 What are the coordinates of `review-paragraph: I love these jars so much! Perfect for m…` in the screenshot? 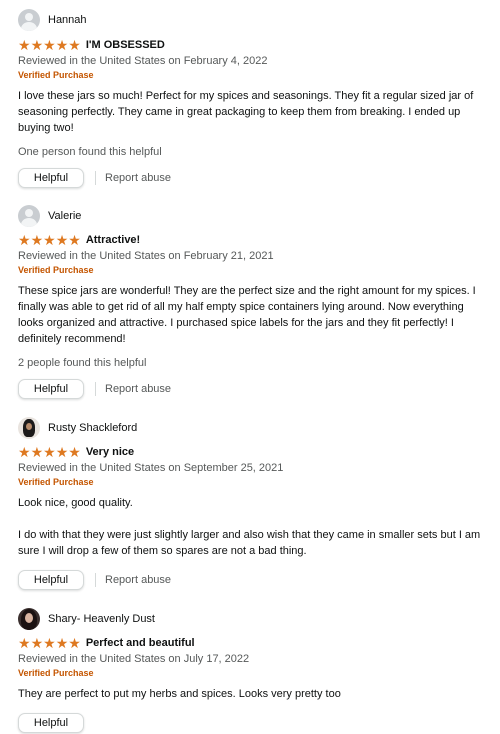 It's located at (246, 112).